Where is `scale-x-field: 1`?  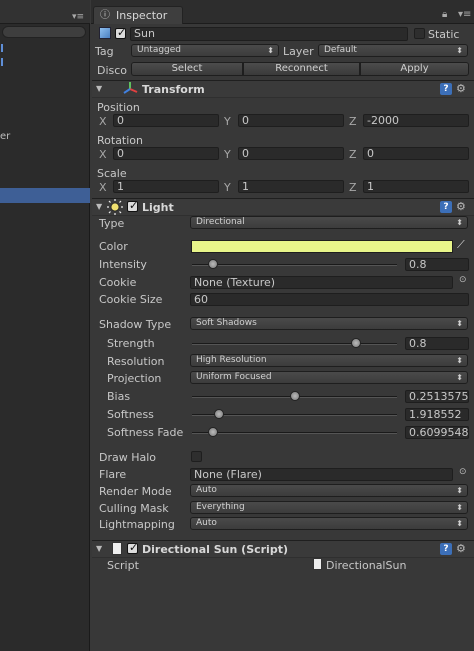 scale-x-field: 1 is located at coordinates (166, 186).